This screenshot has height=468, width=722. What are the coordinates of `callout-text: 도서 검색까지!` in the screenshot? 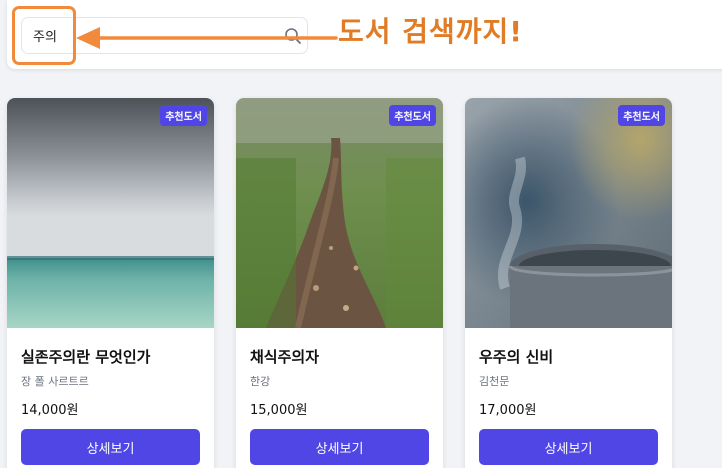 It's located at (431, 31).